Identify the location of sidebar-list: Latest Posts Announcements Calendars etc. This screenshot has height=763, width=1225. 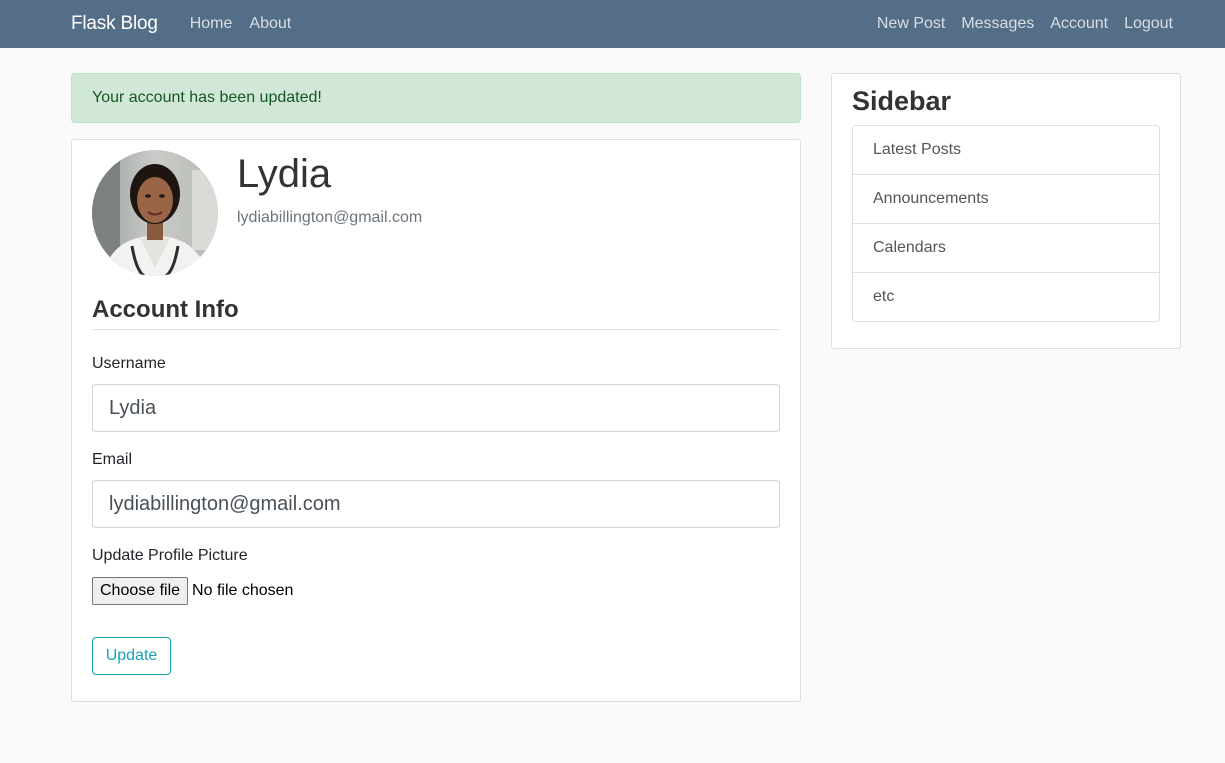
(1006, 223).